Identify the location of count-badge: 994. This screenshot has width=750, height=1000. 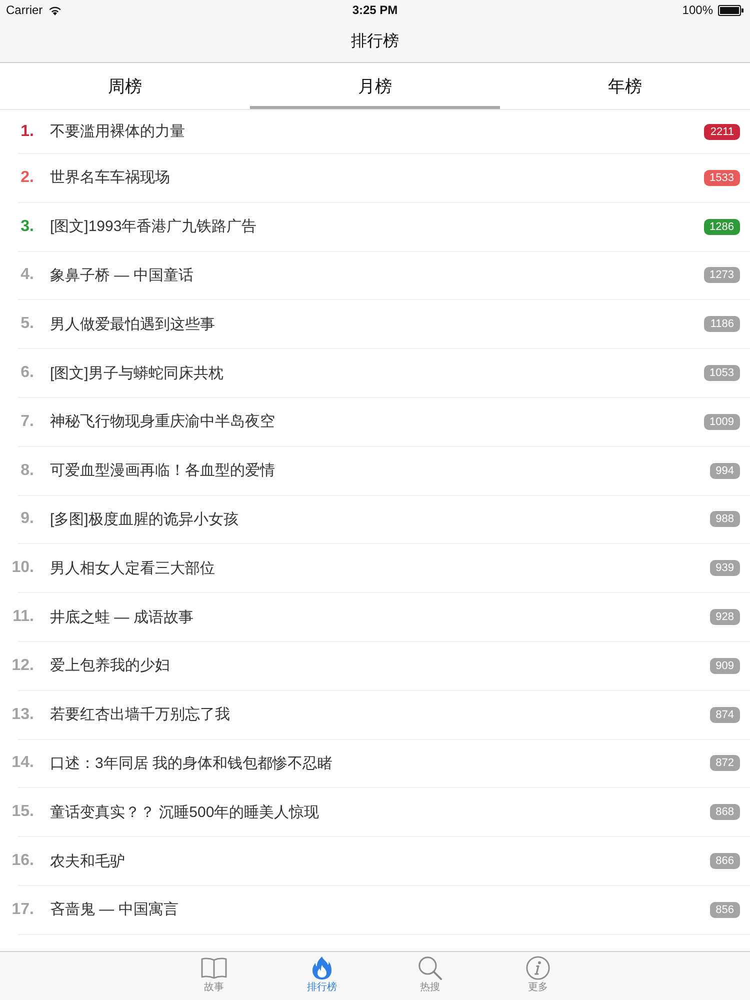
(725, 470).